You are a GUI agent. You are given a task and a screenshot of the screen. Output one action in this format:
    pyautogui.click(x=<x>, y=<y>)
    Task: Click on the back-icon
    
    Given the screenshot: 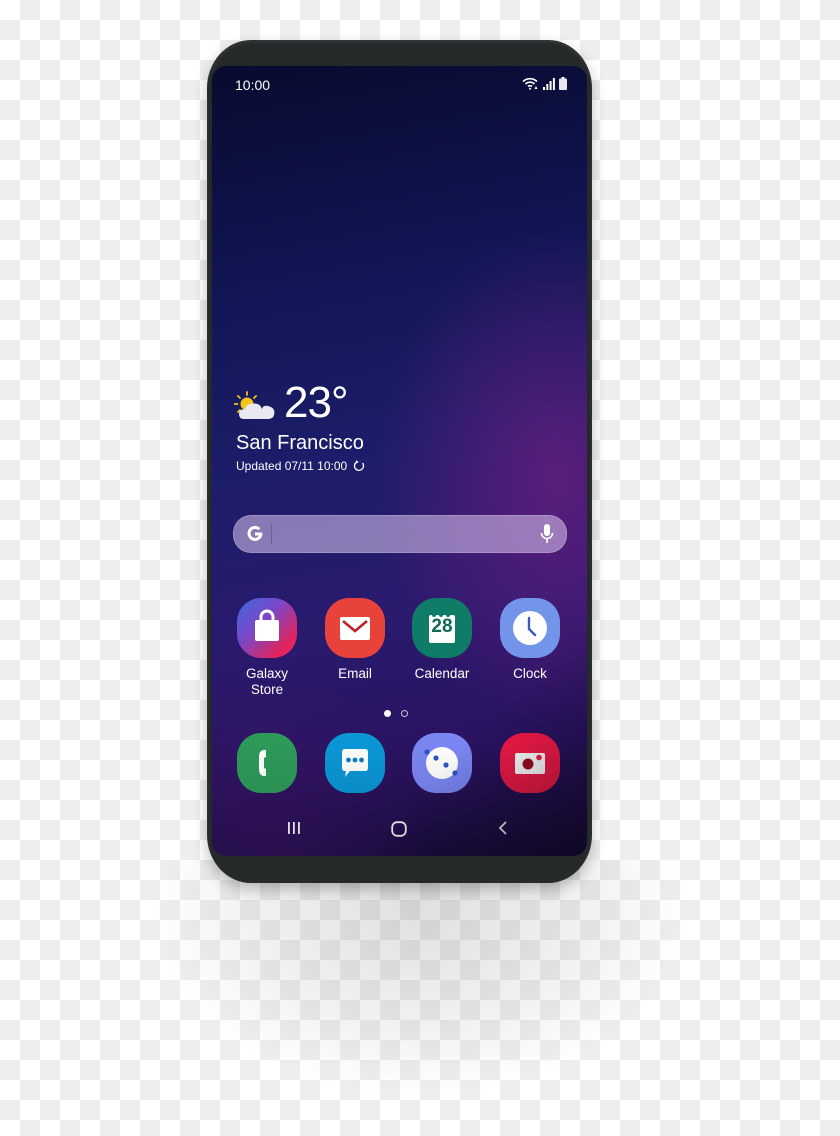 What is the action you would take?
    pyautogui.click(x=503, y=828)
    